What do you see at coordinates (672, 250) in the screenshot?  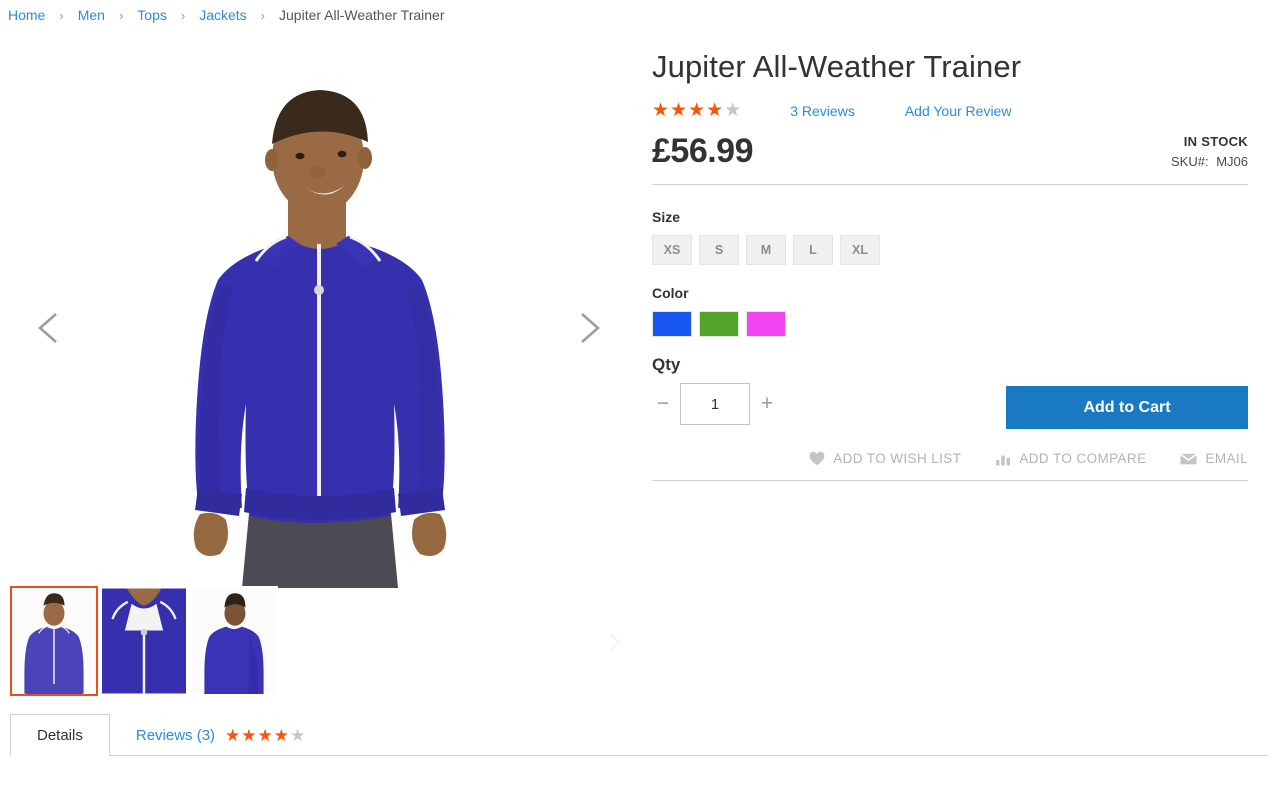 I see `size-swatch-xs: XS` at bounding box center [672, 250].